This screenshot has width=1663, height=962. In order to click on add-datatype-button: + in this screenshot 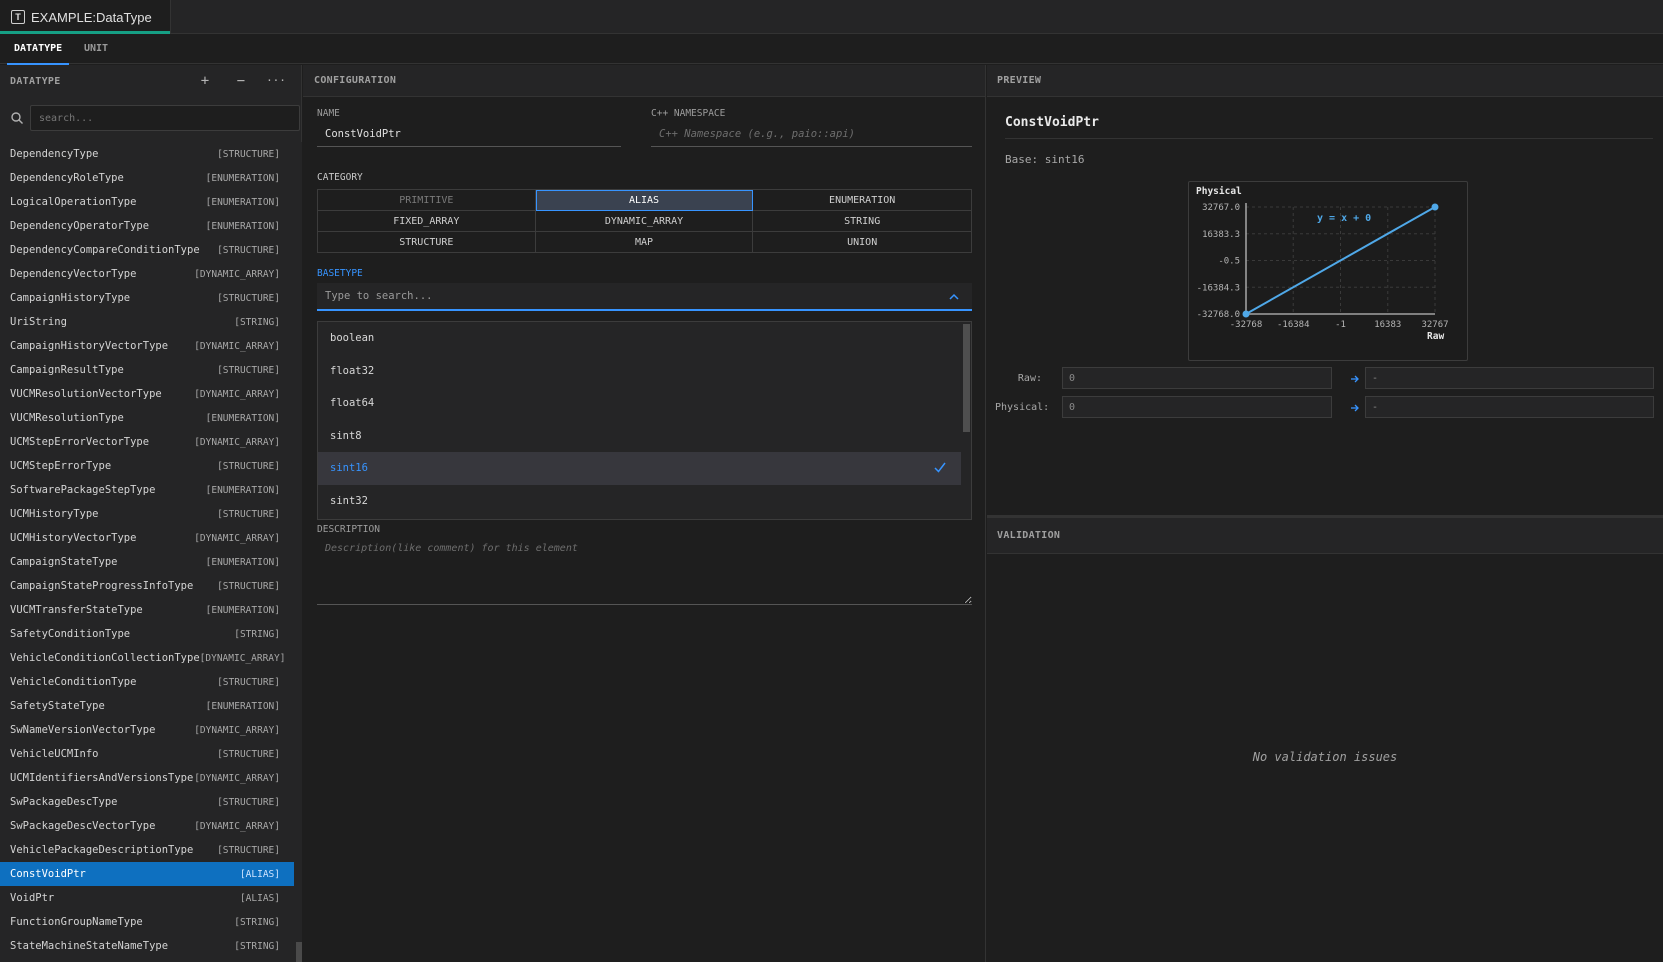, I will do `click(205, 81)`.